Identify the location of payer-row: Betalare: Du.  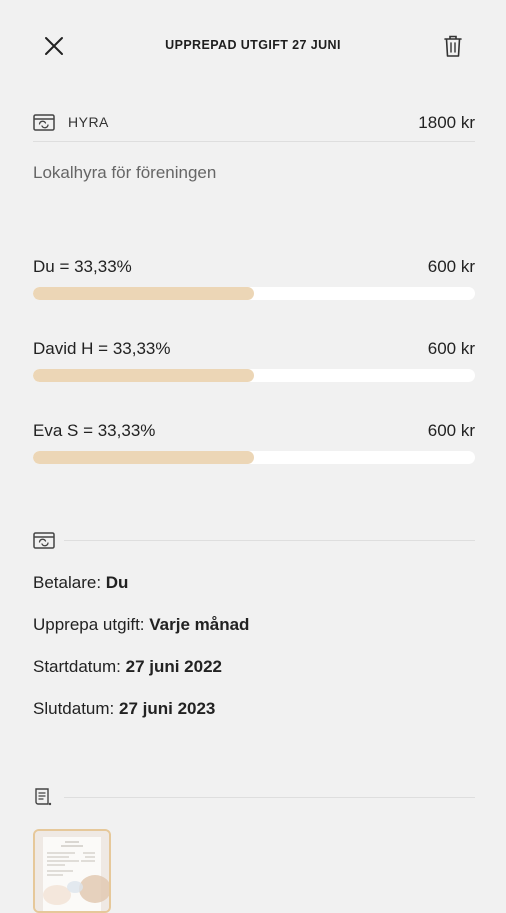
(80, 583).